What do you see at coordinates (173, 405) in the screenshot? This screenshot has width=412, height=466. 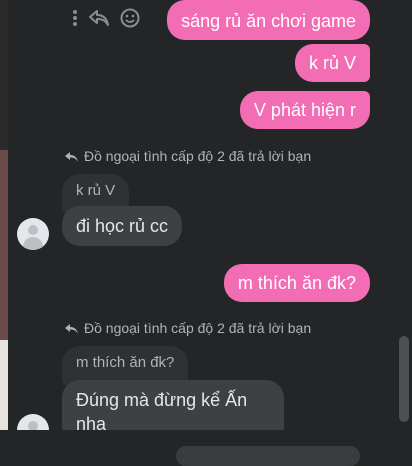 I see `incoming-message: Đúng mà đừng kể Ấn nha` at bounding box center [173, 405].